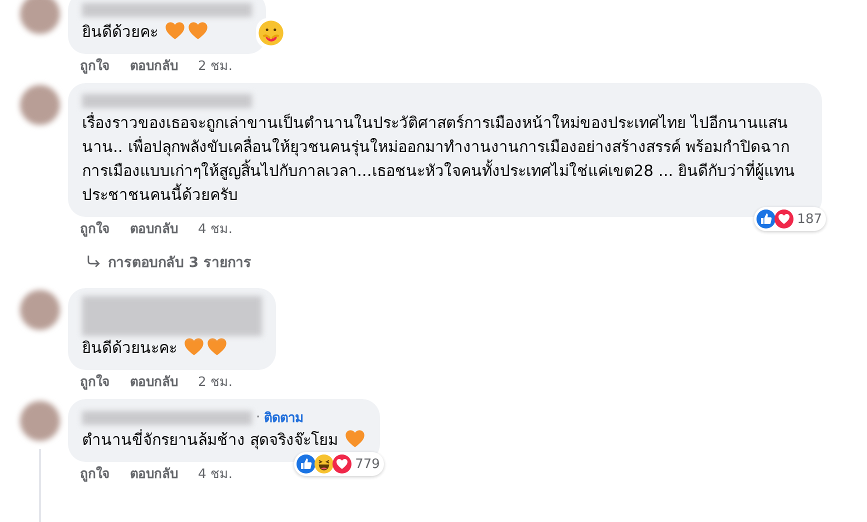 This screenshot has height=522, width=867. What do you see at coordinates (120, 32) in the screenshot?
I see `comment-text: ยินดีด้วยคะ` at bounding box center [120, 32].